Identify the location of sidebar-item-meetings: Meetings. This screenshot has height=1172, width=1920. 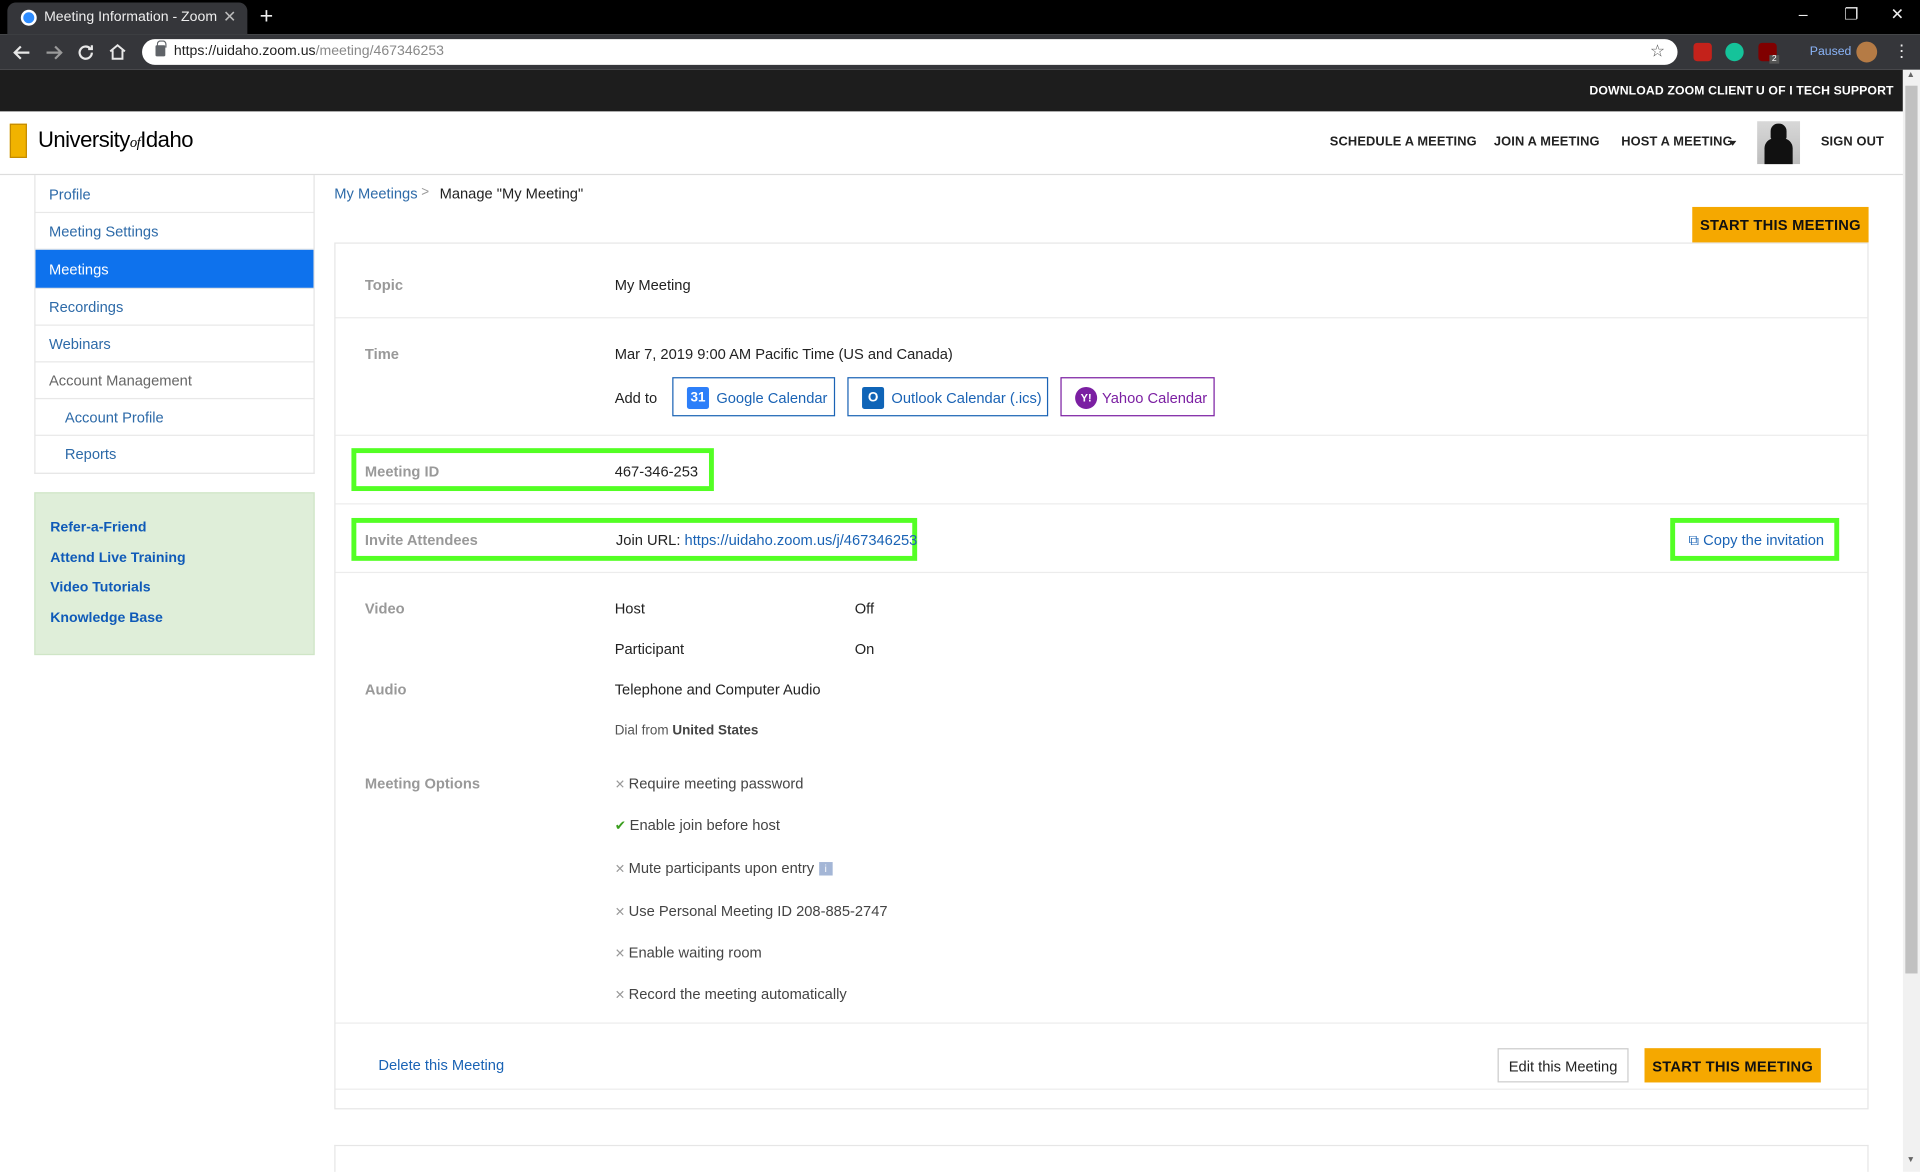
(174, 269).